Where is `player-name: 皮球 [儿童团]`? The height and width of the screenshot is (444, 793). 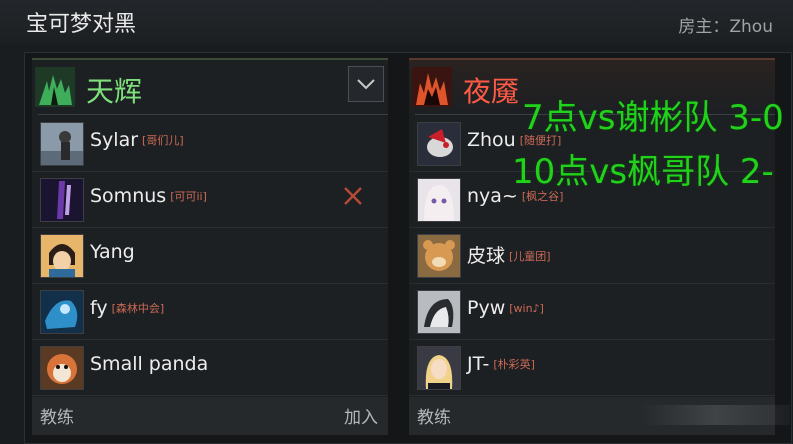 player-name: 皮球 [儿童团] is located at coordinates (509, 256).